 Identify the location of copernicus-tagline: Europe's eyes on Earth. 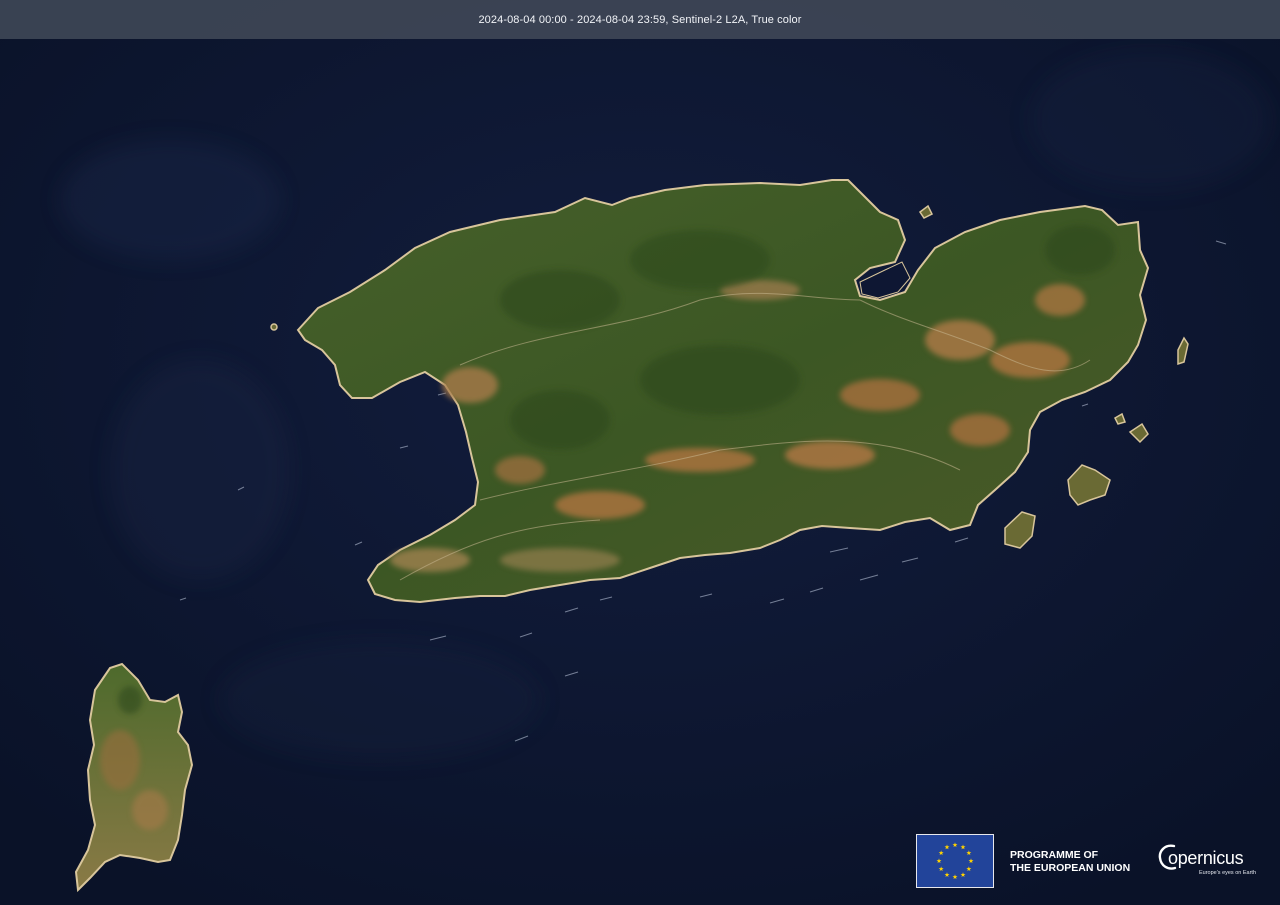
(1228, 873).